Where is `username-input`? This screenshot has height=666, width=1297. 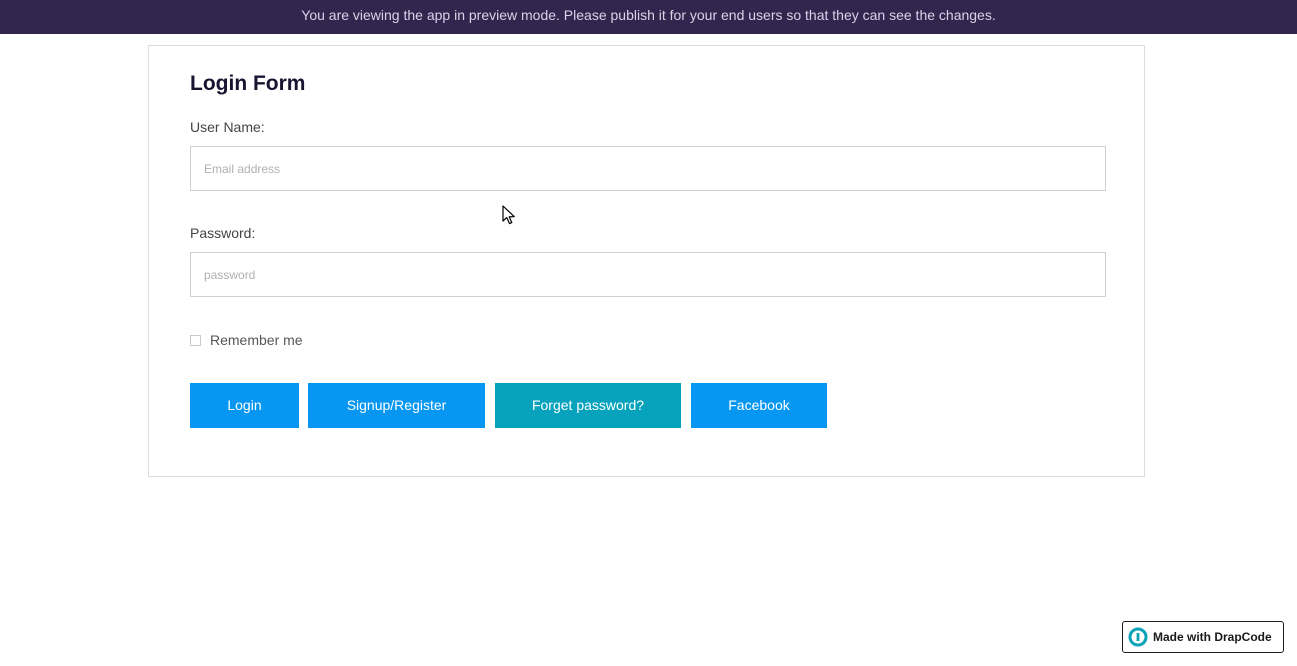 username-input is located at coordinates (648, 168).